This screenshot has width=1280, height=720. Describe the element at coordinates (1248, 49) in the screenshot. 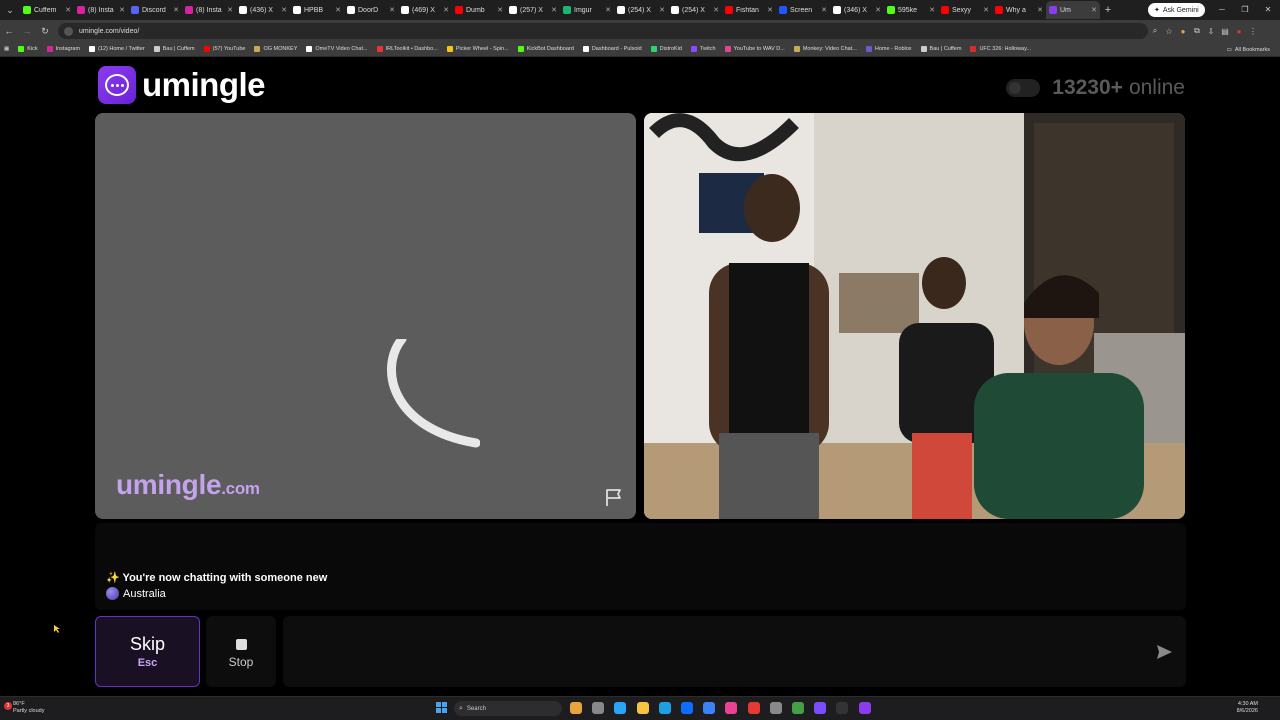

I see `all-bookmarks-button: ▭ All Bookmarks` at that location.